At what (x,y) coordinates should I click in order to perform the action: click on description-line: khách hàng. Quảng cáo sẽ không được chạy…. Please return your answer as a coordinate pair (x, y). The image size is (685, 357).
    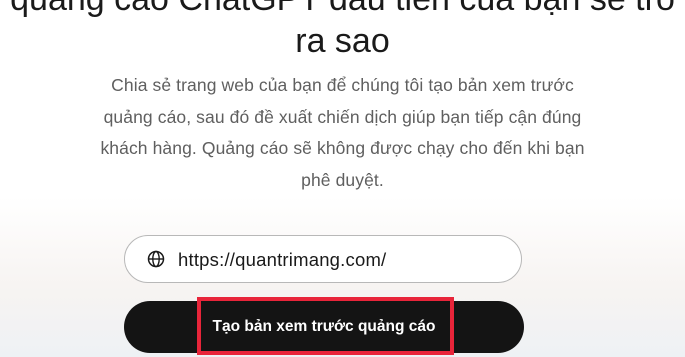
    Looking at the image, I should click on (342, 148).